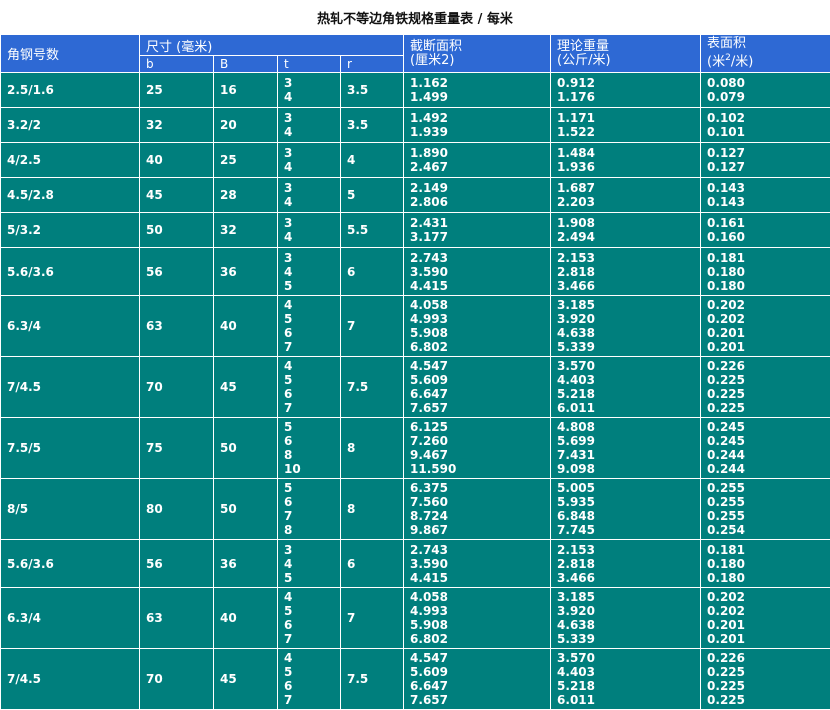 Image resolution: width=830 pixels, height=710 pixels. What do you see at coordinates (309, 64) in the screenshot?
I see `header-t: t` at bounding box center [309, 64].